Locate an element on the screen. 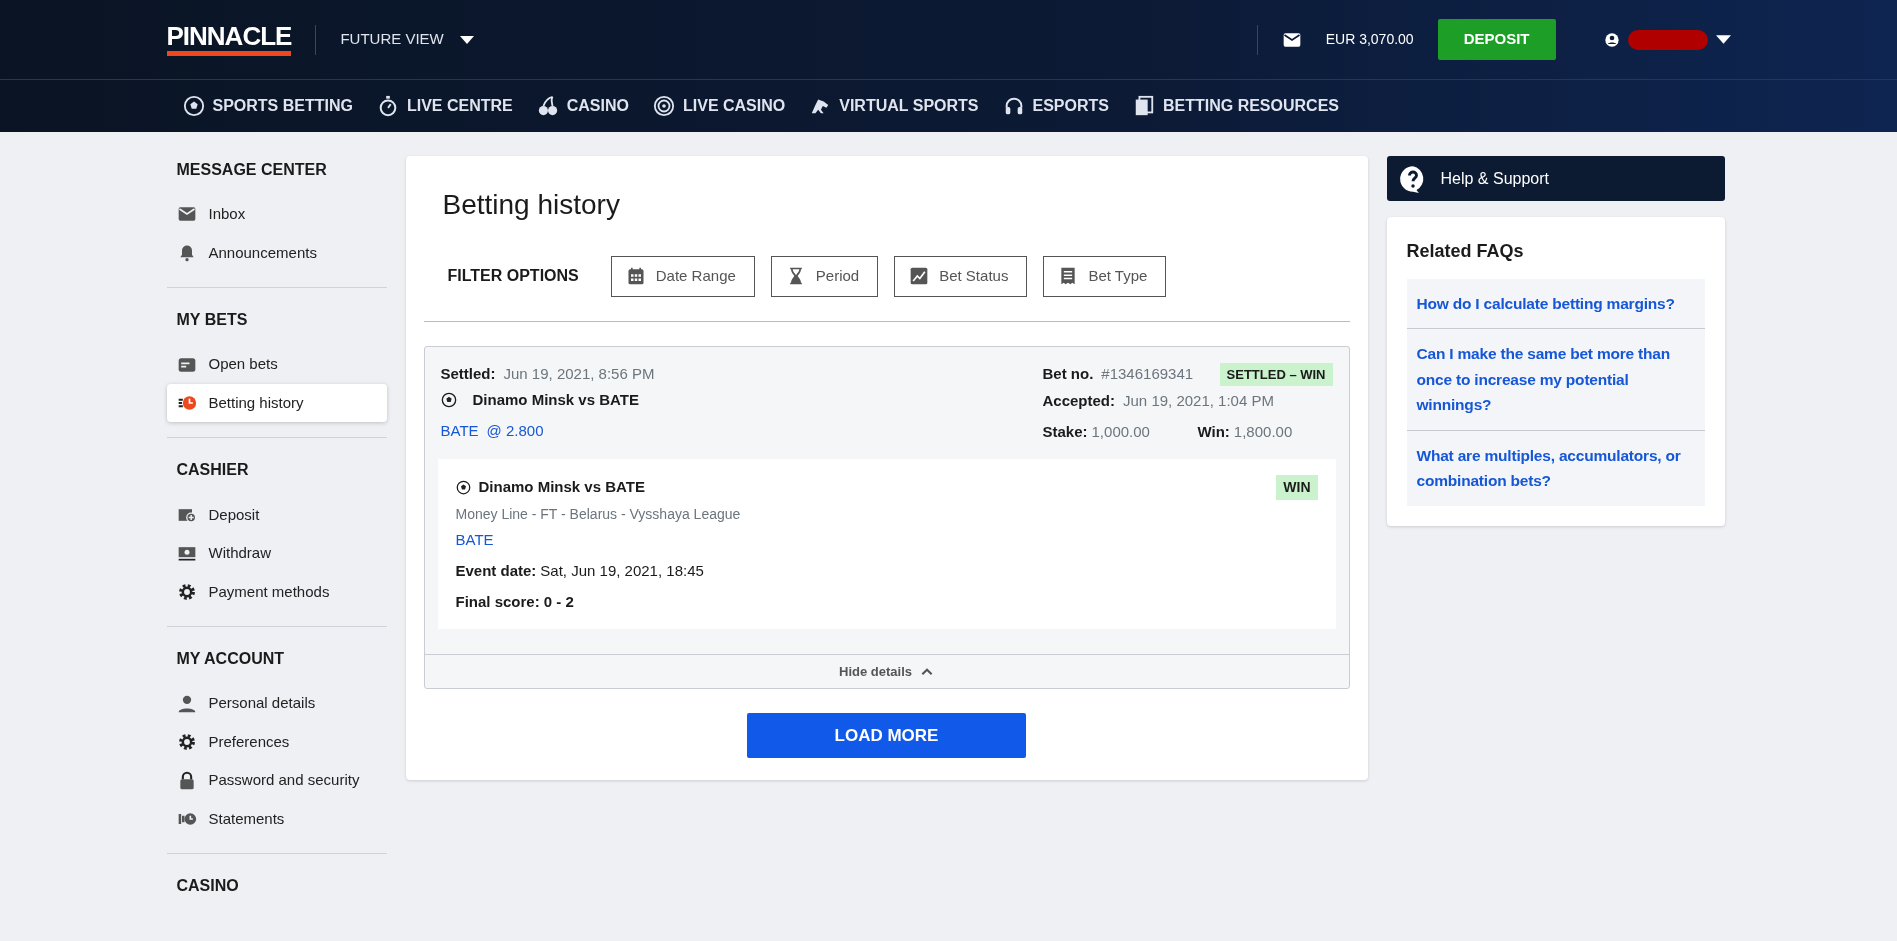  field-label: Settled: is located at coordinates (468, 373).